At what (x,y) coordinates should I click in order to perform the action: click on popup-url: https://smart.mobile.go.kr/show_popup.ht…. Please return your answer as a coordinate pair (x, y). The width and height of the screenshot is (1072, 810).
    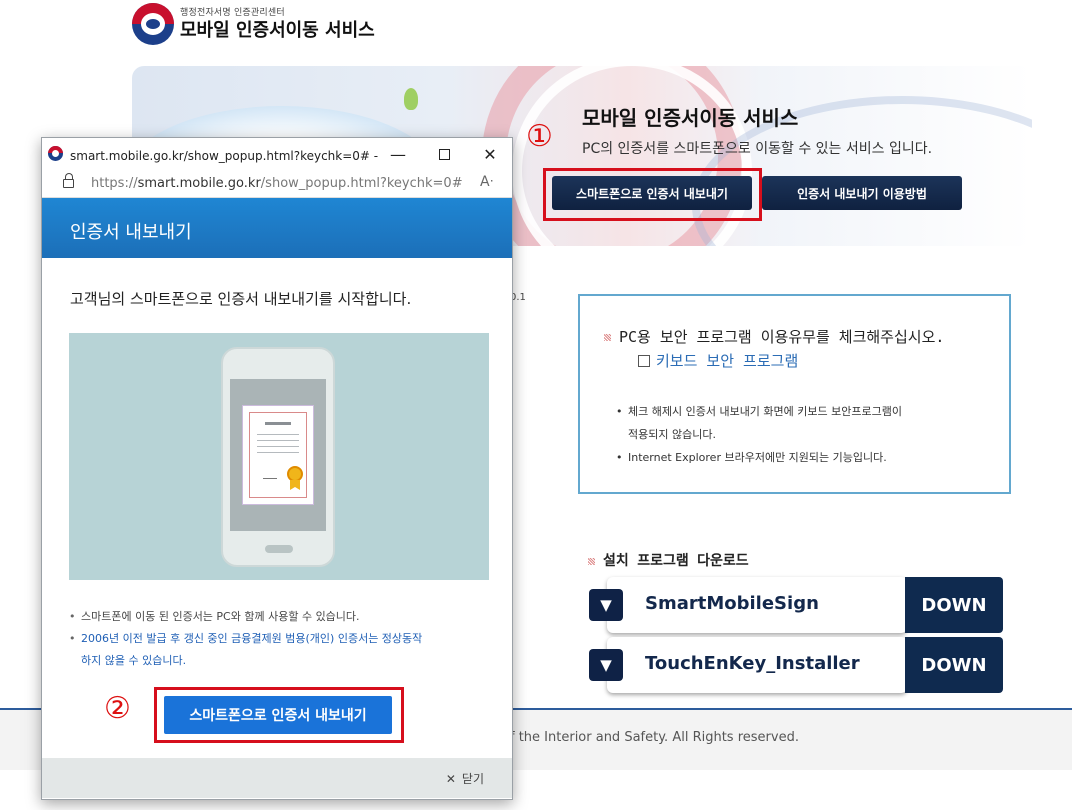
    Looking at the image, I should click on (277, 183).